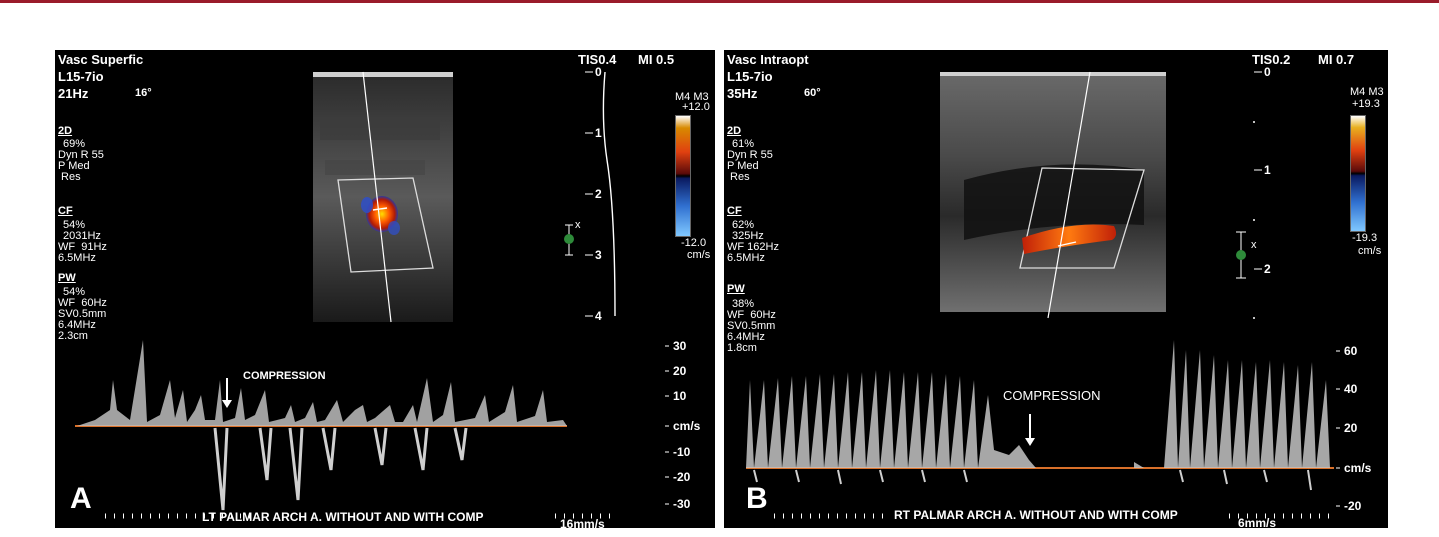  I want to click on vel-tick-2: 20, so click(680, 371).